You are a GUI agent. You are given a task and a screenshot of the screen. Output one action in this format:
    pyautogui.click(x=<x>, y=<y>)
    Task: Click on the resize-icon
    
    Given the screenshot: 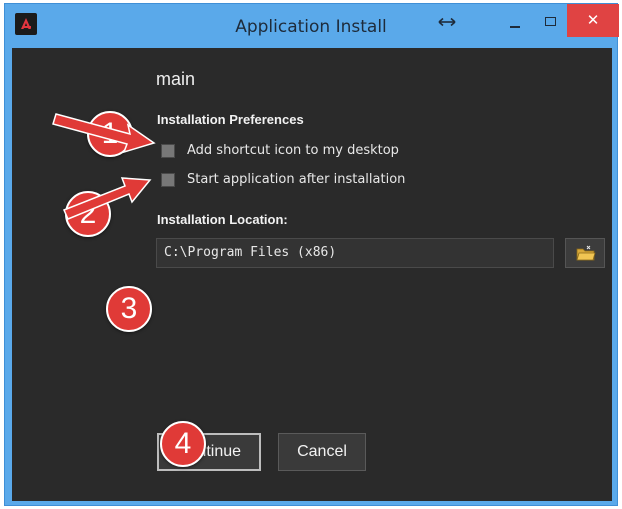 What is the action you would take?
    pyautogui.click(x=447, y=21)
    